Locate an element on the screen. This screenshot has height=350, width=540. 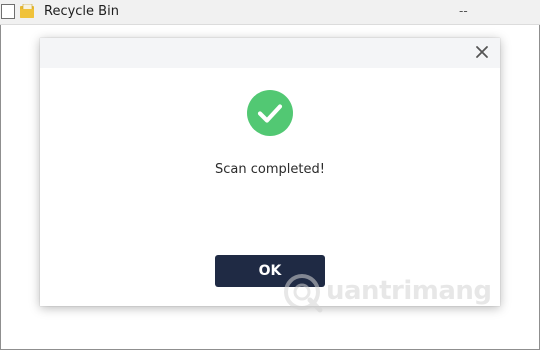
watermark-logo-icon is located at coordinates (303, 293).